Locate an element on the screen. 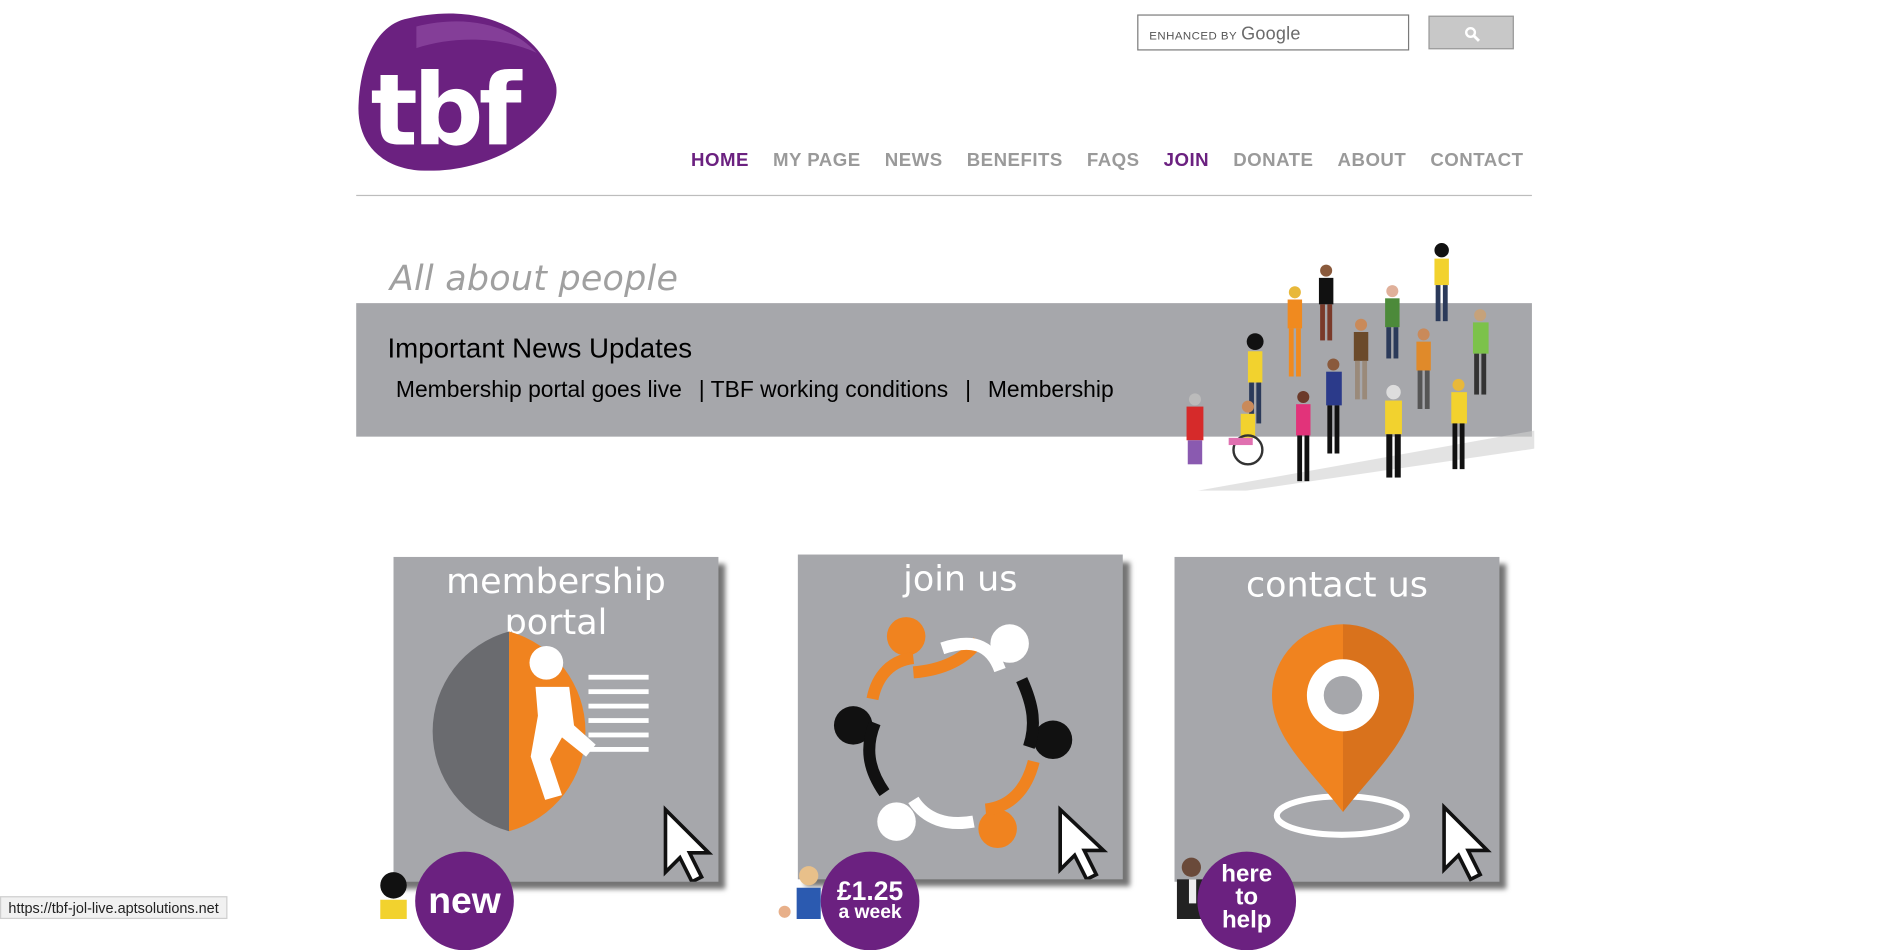 The height and width of the screenshot is (950, 1887). nav-home: HOME is located at coordinates (720, 161).